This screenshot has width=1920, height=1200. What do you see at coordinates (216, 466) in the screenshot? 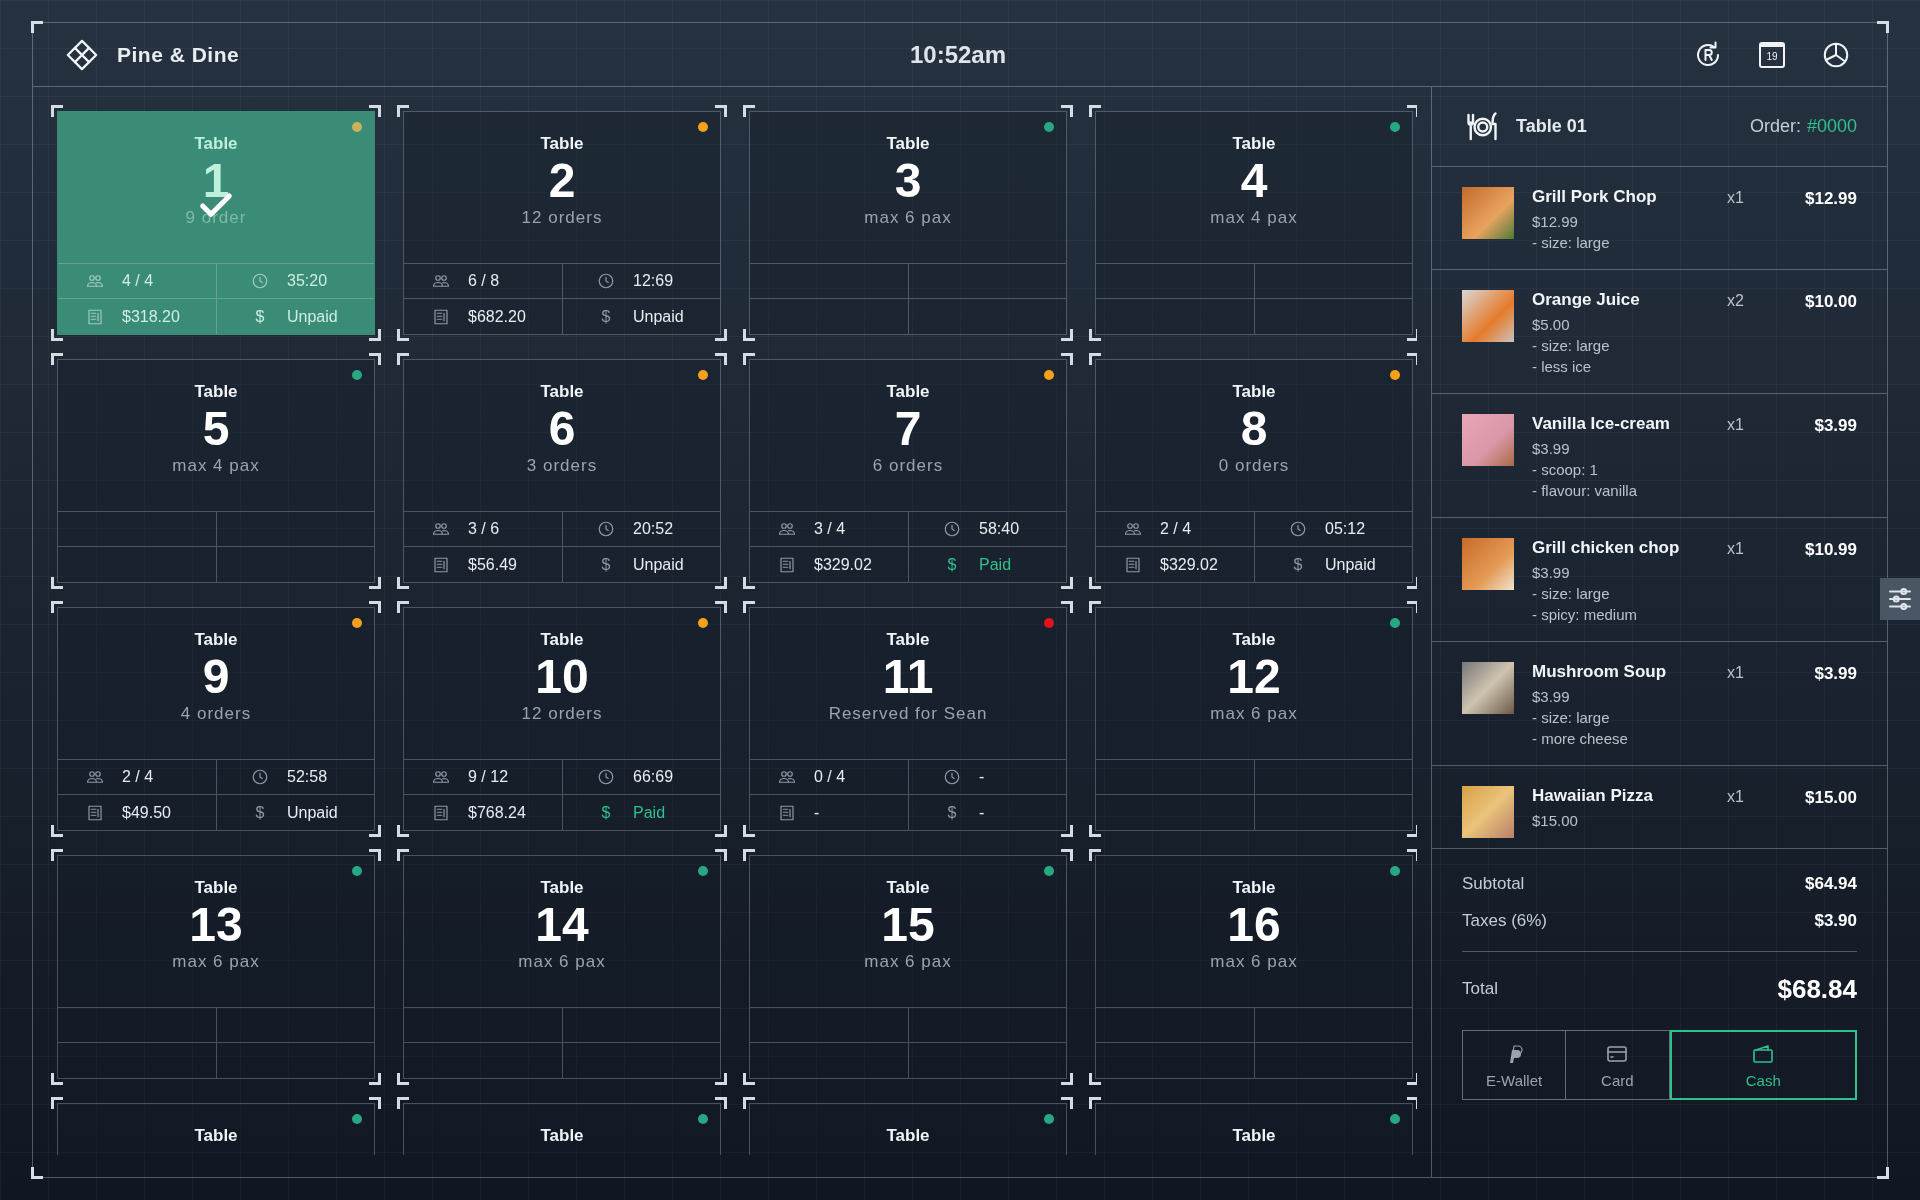
I see `table-subtitle: max 4 pax` at bounding box center [216, 466].